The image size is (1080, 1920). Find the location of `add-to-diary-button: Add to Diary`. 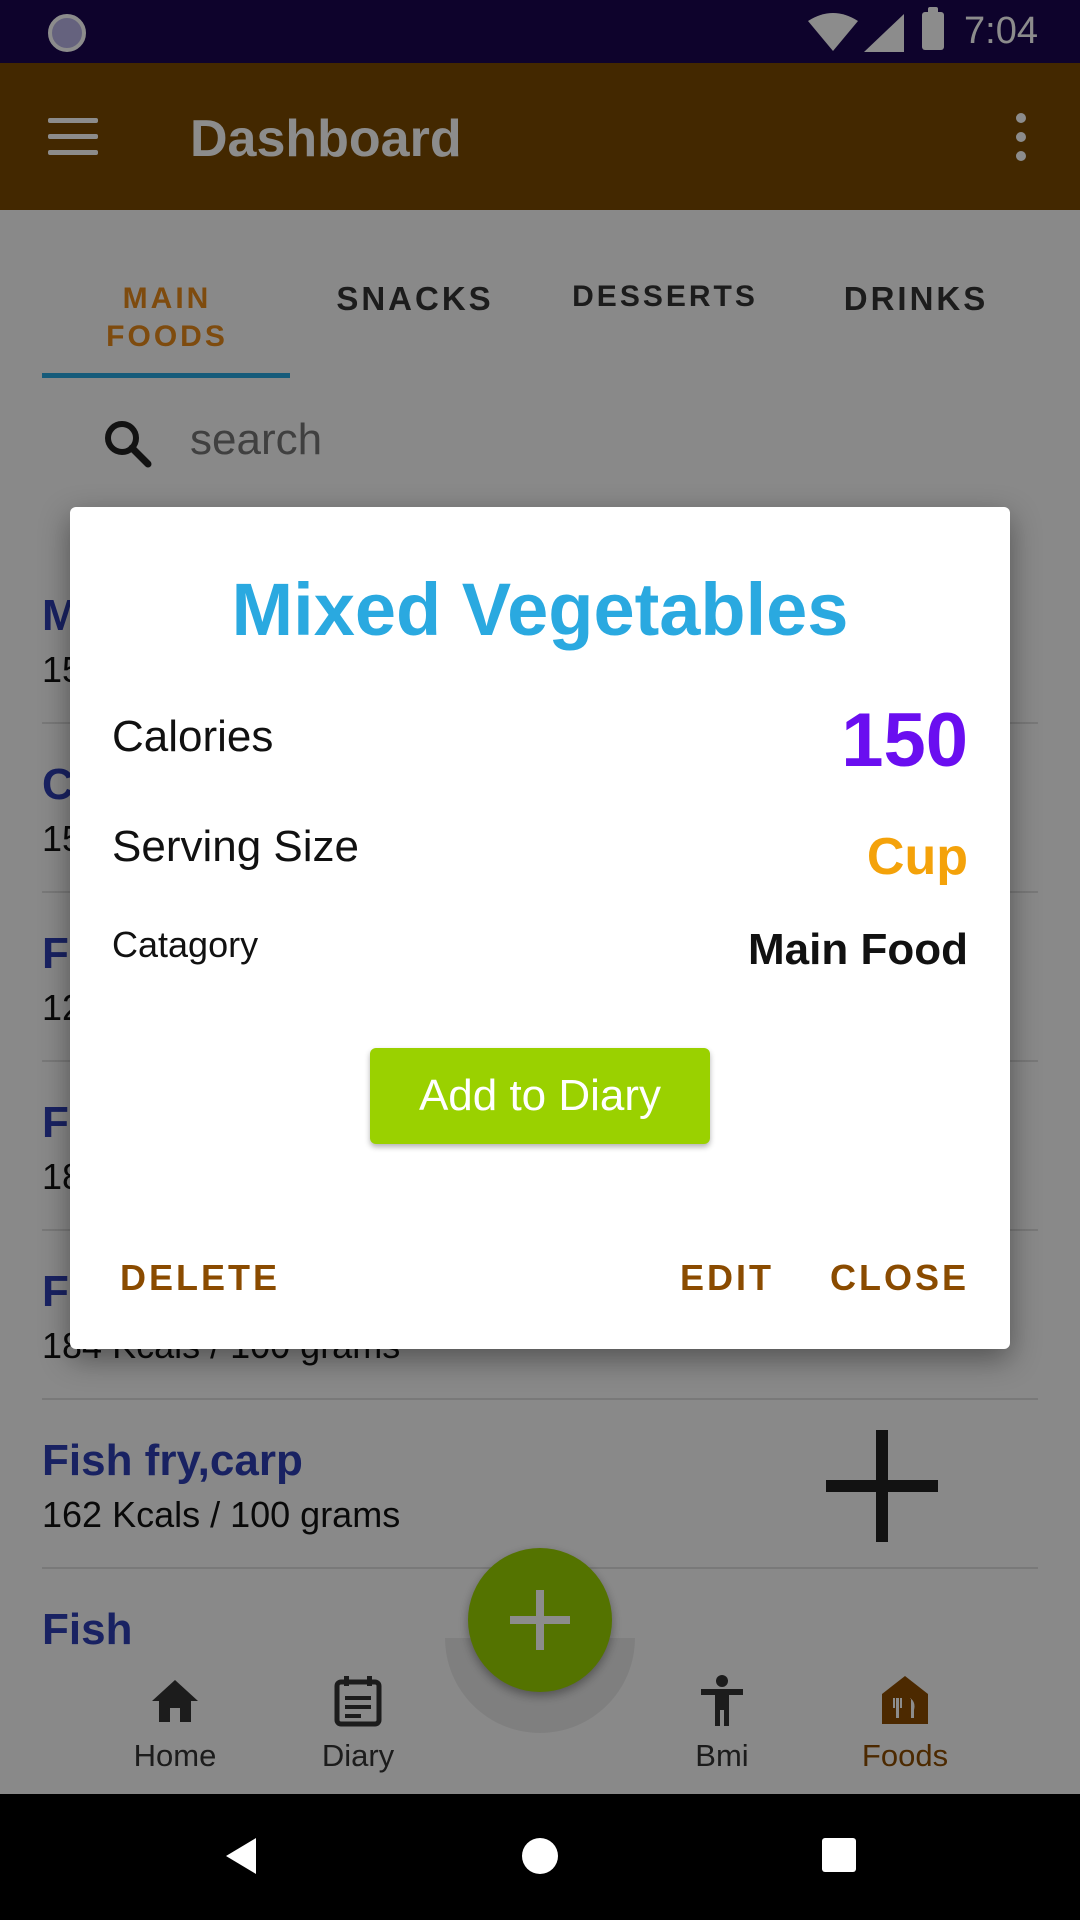

add-to-diary-button: Add to Diary is located at coordinates (540, 1096).